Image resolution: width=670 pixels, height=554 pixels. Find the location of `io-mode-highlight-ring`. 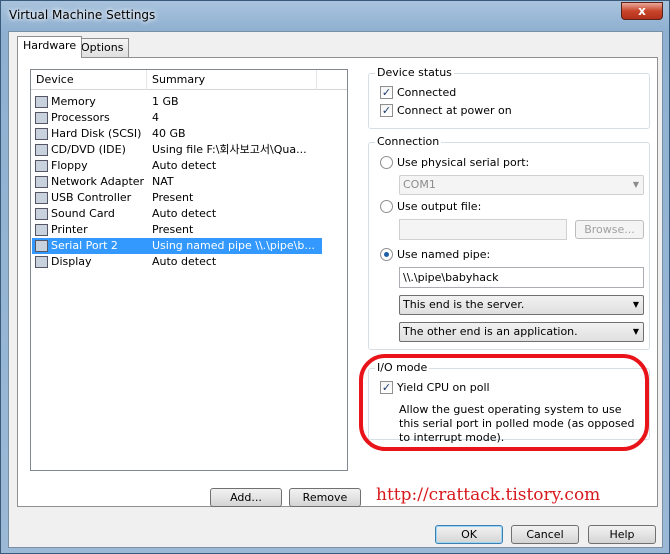

io-mode-highlight-ring is located at coordinates (504, 402).